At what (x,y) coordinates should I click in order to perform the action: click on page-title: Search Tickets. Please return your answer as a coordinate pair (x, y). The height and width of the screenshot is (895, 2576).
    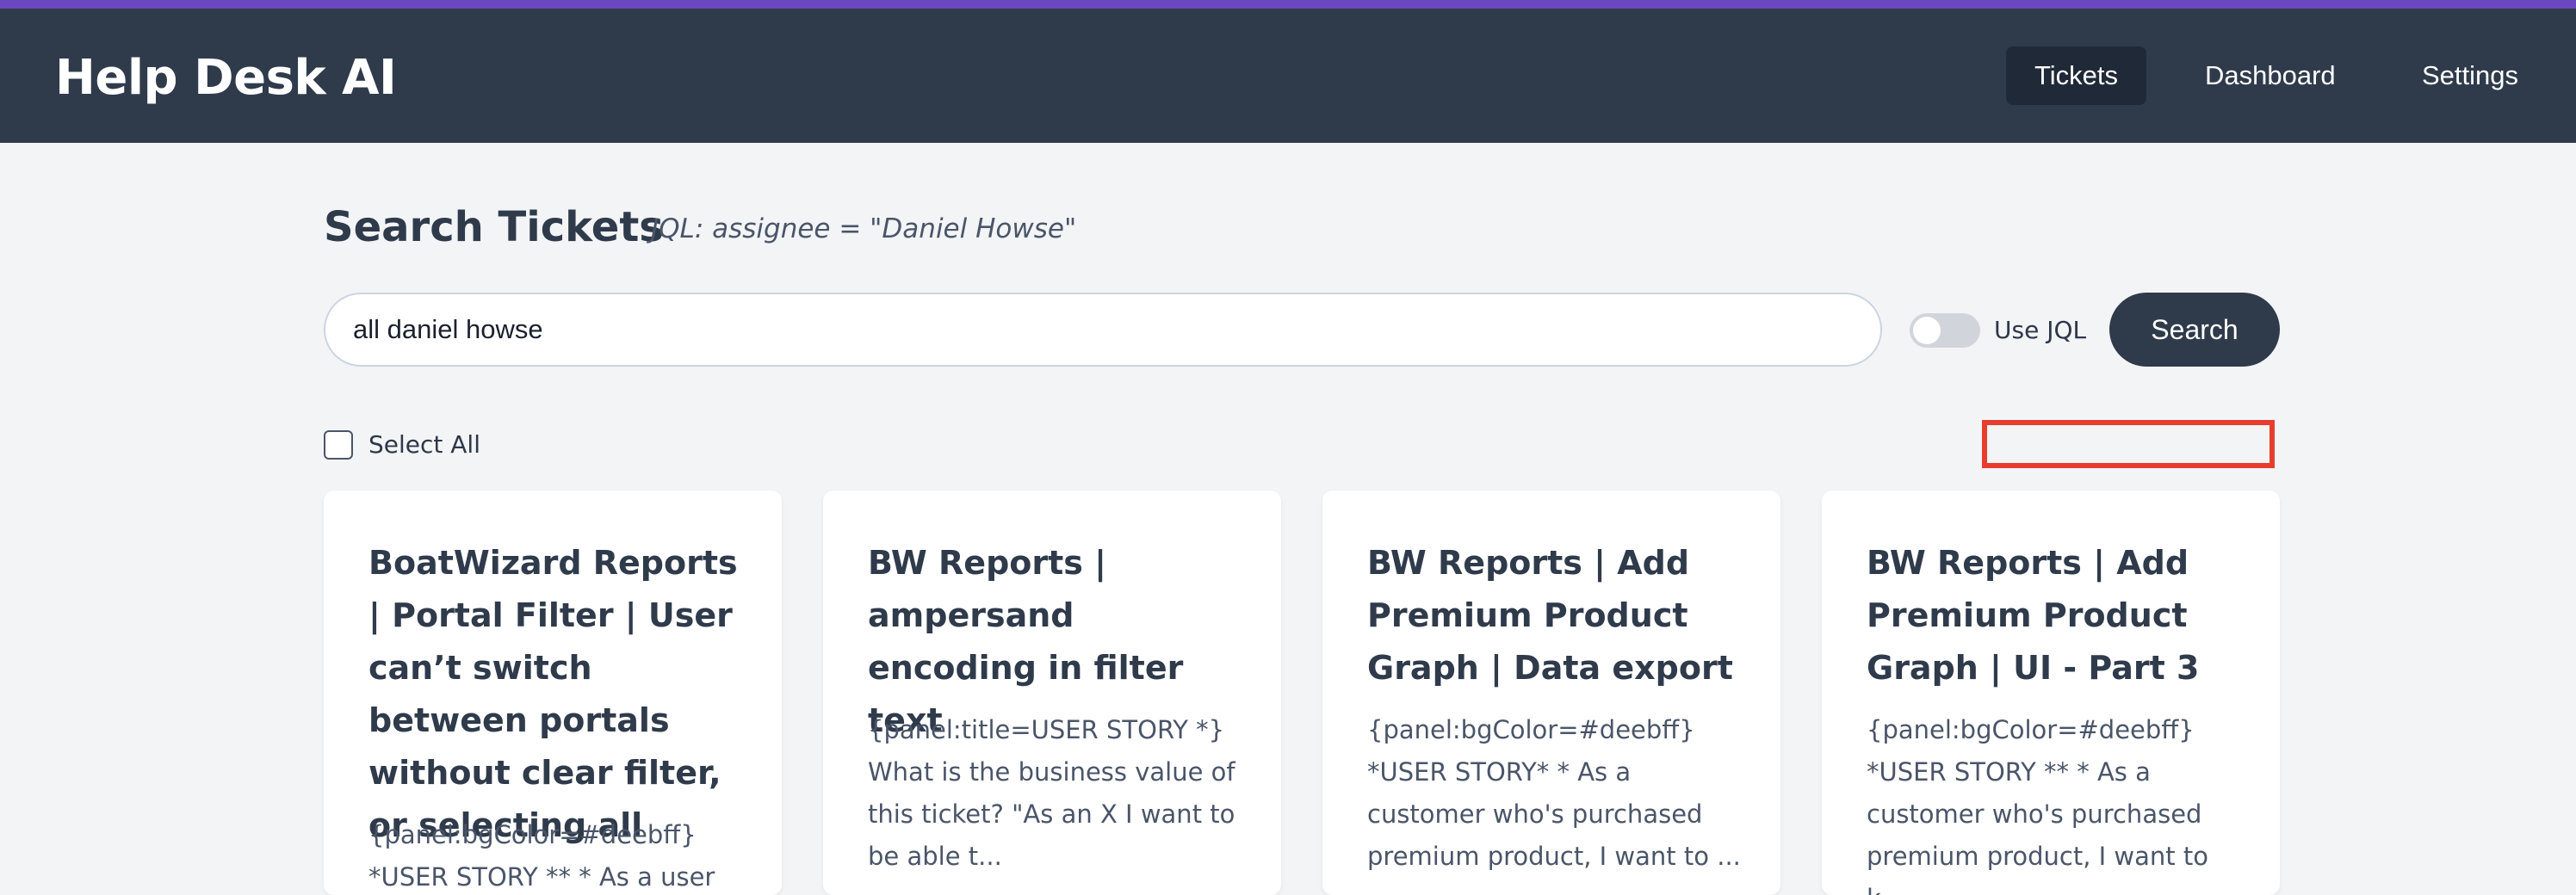
    Looking at the image, I should click on (494, 227).